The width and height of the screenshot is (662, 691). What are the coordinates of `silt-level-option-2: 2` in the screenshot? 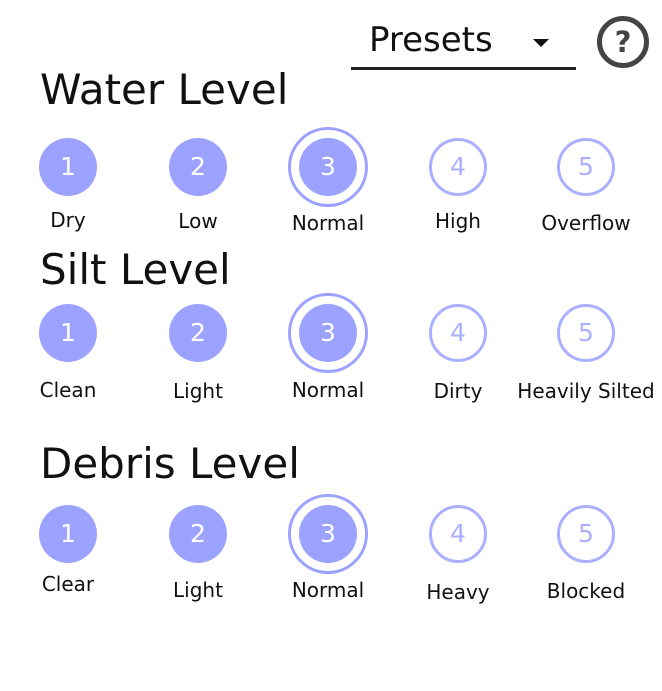 It's located at (198, 333).